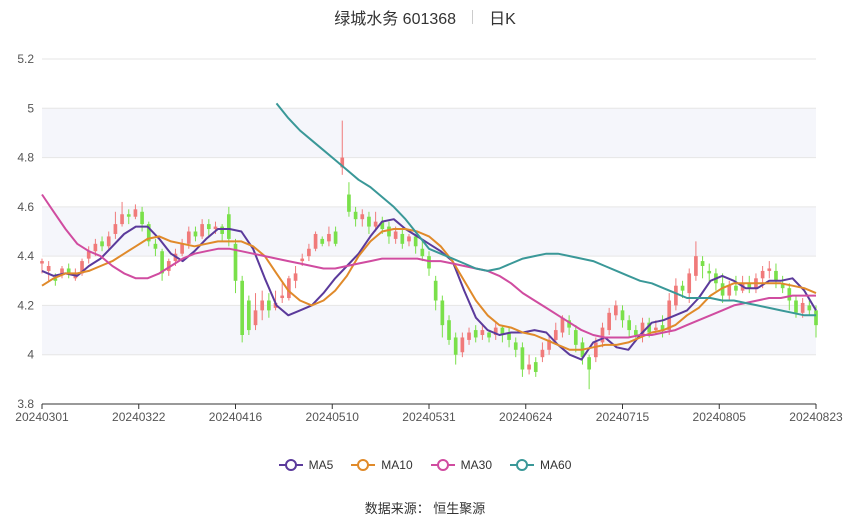 The height and width of the screenshot is (517, 850). Describe the element at coordinates (30, 355) in the screenshot. I see `y-tick-label: 4` at that location.